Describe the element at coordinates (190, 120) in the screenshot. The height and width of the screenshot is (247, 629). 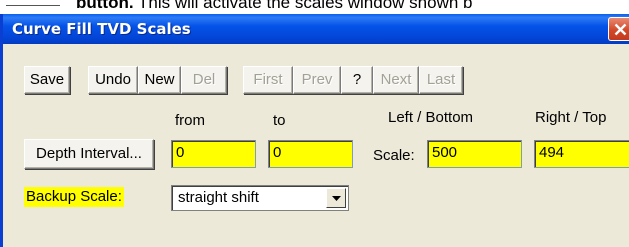
I see `from-label: from` at that location.